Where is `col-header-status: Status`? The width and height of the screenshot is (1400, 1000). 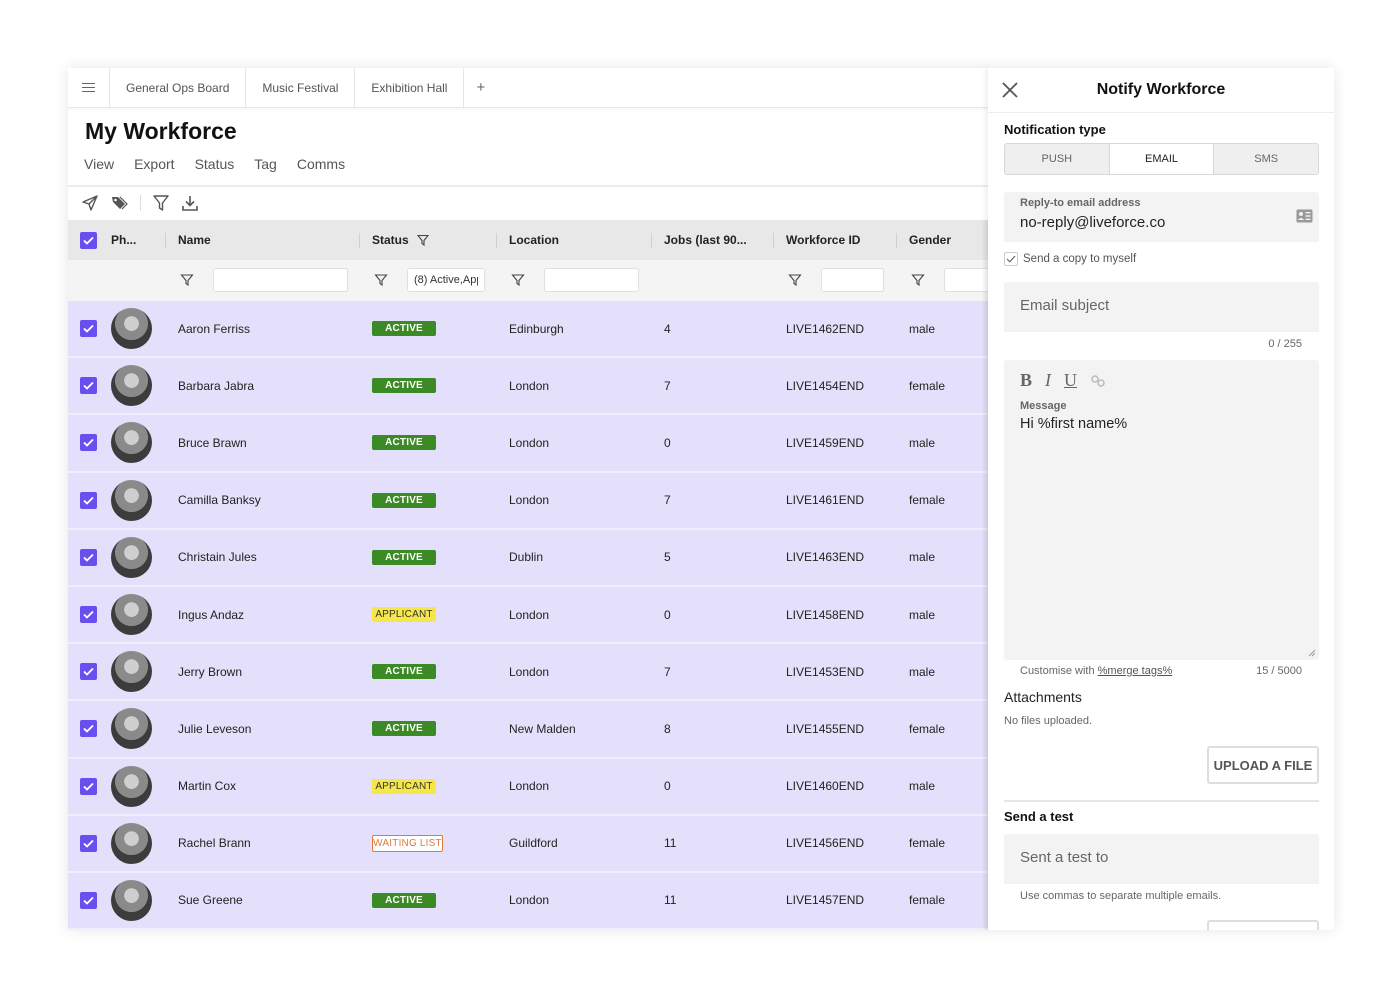
col-header-status: Status is located at coordinates (400, 240).